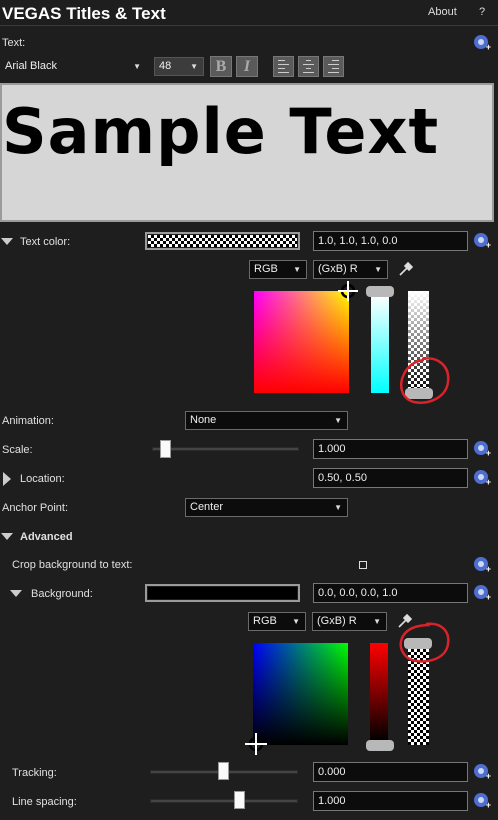  I want to click on anchor-label: Anchor Point:, so click(35, 508).